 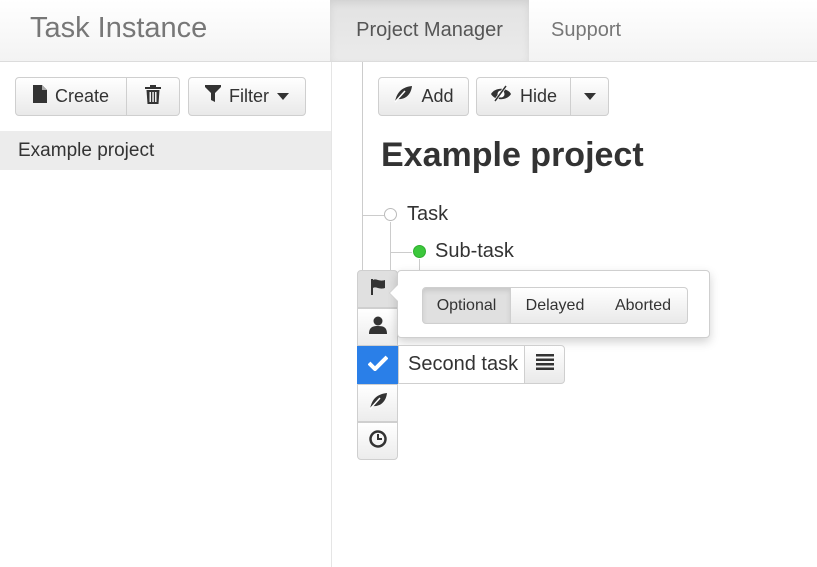 I want to click on project-list-item: Example project, so click(x=165, y=150).